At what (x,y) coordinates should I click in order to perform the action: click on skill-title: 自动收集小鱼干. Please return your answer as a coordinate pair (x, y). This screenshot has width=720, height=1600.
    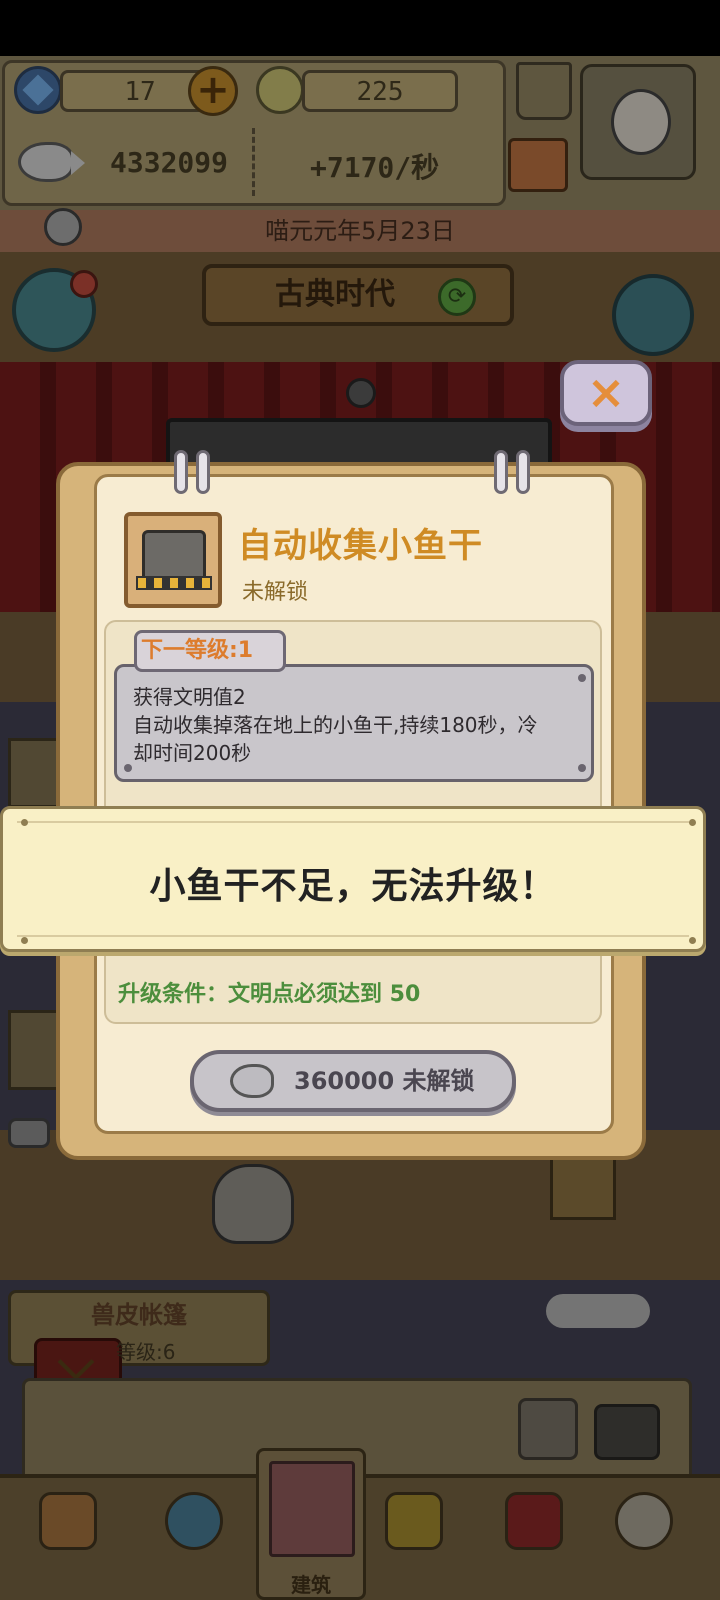
    Looking at the image, I should click on (360, 546).